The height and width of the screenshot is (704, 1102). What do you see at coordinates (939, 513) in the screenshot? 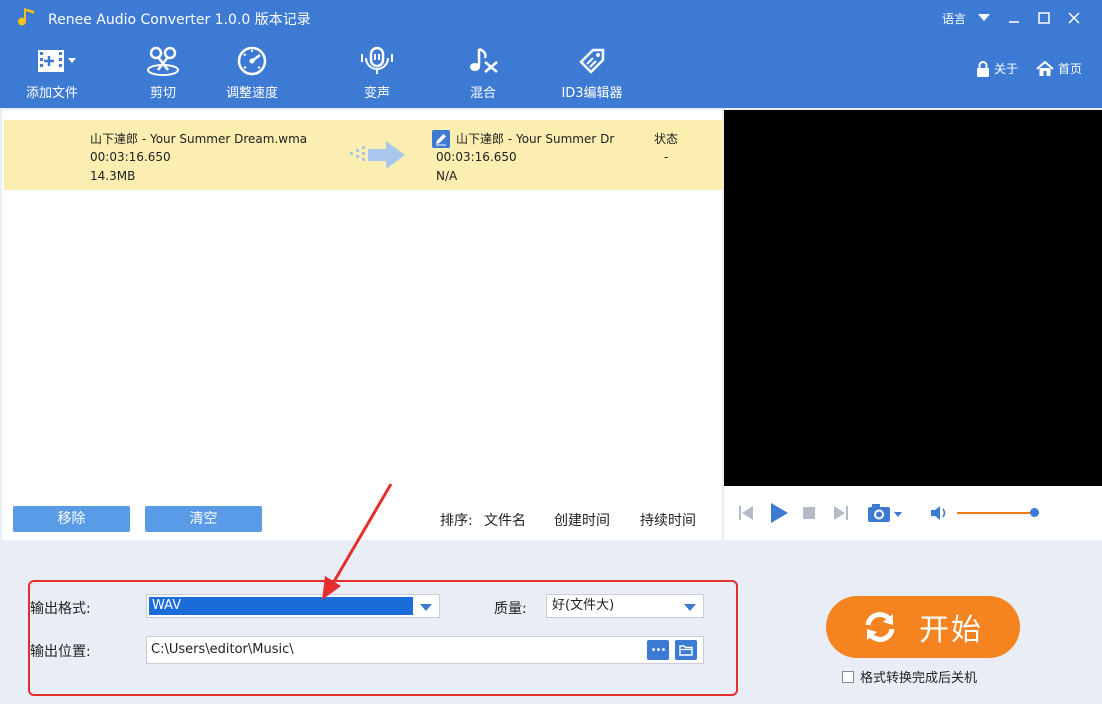
I see `volume-icon` at bounding box center [939, 513].